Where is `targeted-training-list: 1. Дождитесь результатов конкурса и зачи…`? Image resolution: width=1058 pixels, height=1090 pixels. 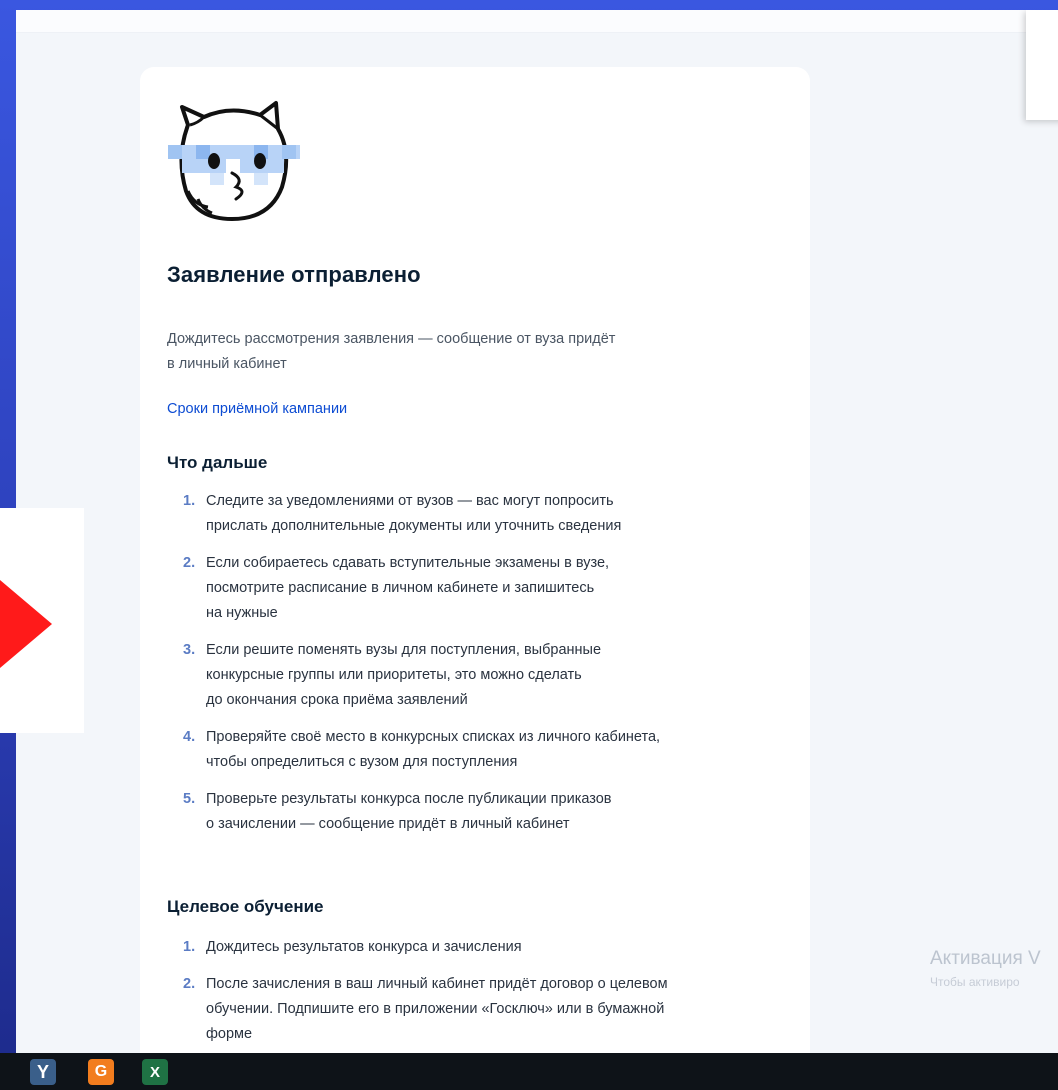 targeted-training-list: 1. Дождитесь результатов конкурса и зачи… is located at coordinates (477, 994).